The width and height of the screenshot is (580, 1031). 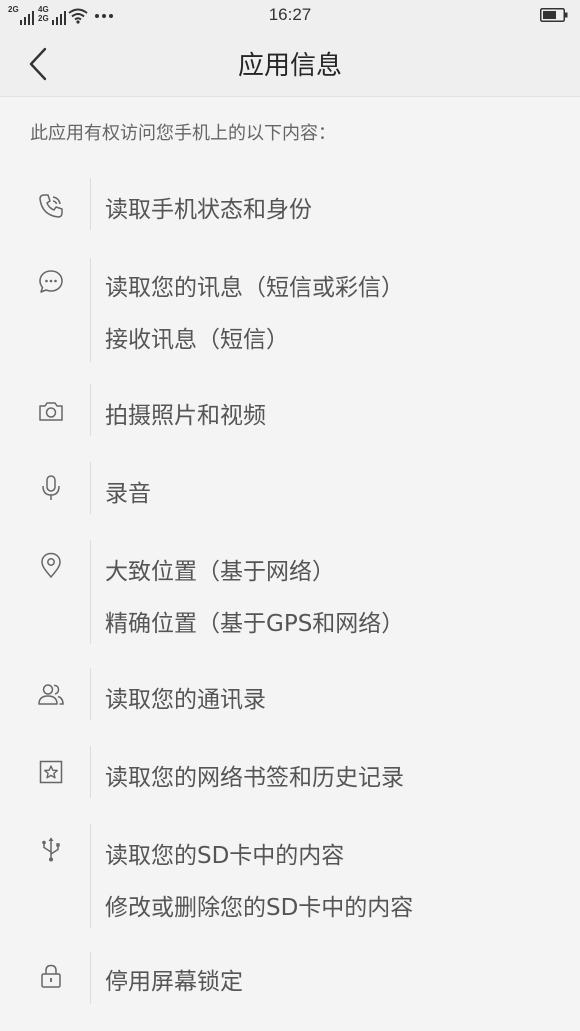 I want to click on contacts-icon, so click(x=51, y=694).